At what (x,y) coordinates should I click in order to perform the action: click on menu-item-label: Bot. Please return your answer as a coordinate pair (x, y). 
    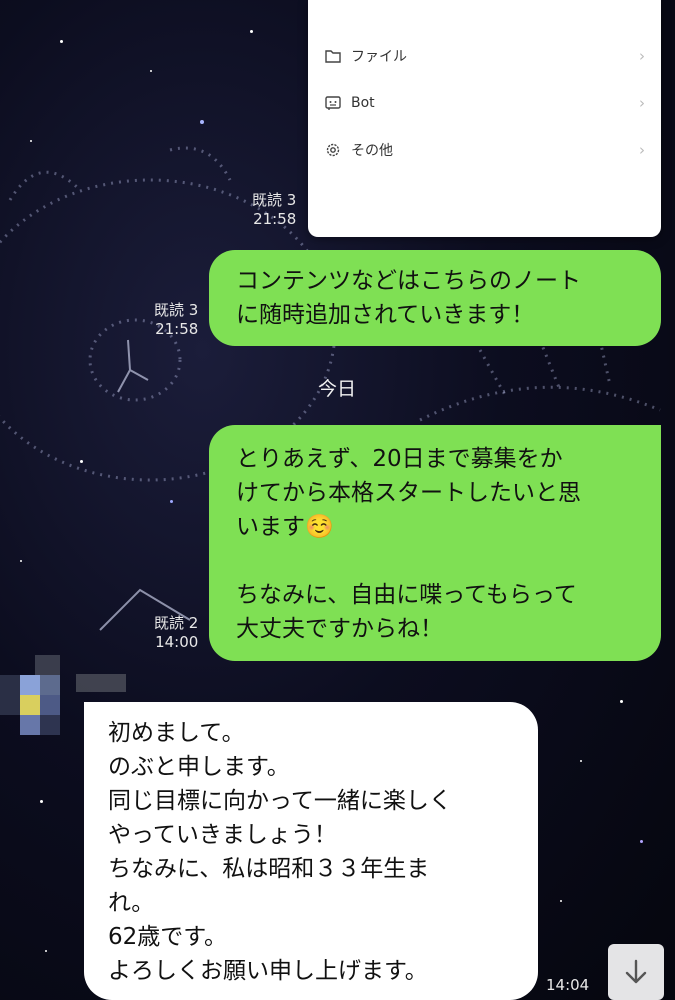
    Looking at the image, I should click on (363, 103).